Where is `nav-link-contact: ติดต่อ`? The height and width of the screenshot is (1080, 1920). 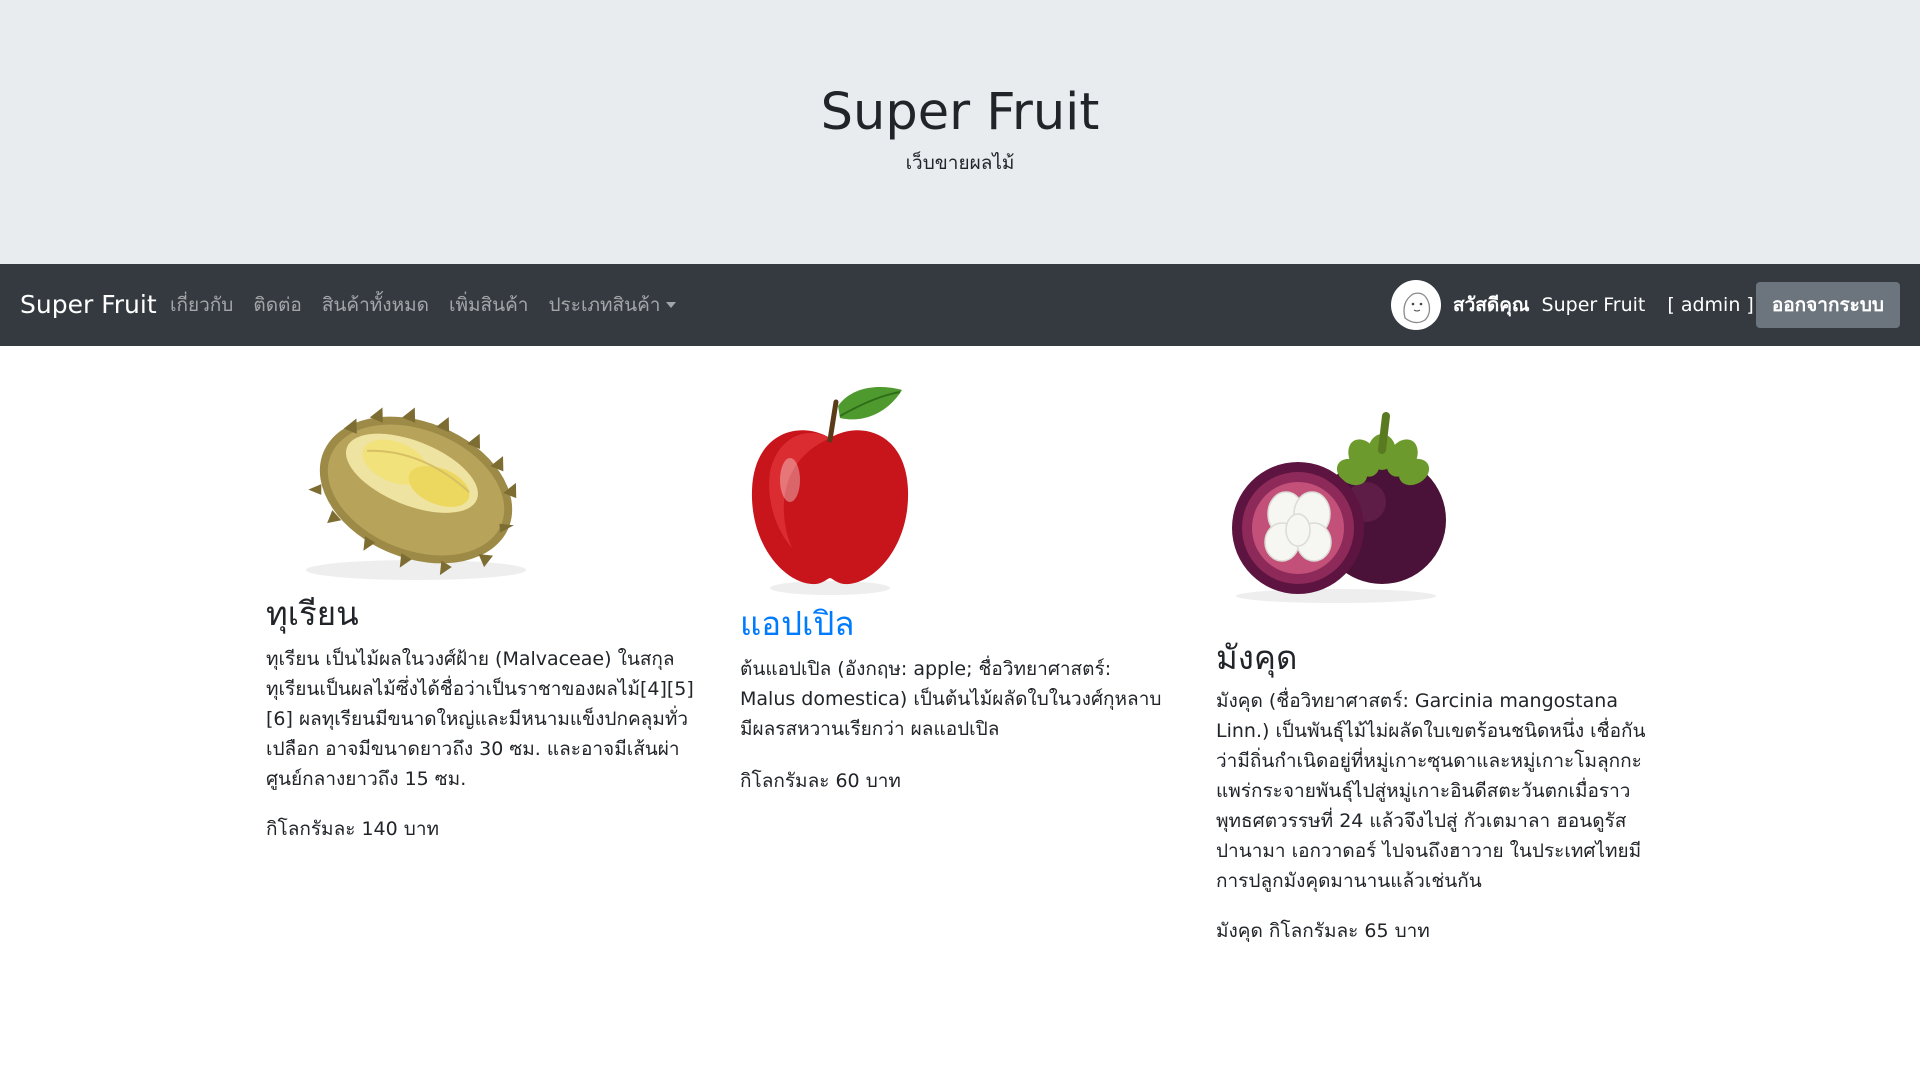
nav-link-contact: ติดต่อ is located at coordinates (277, 305).